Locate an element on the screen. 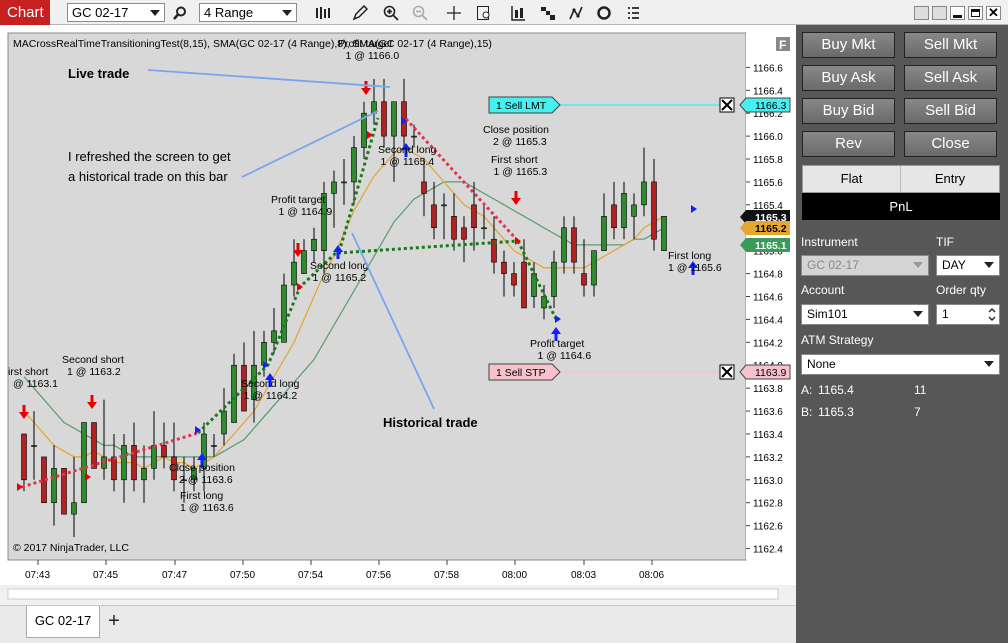 The height and width of the screenshot is (643, 1008). maximize-icon is located at coordinates (975, 13).